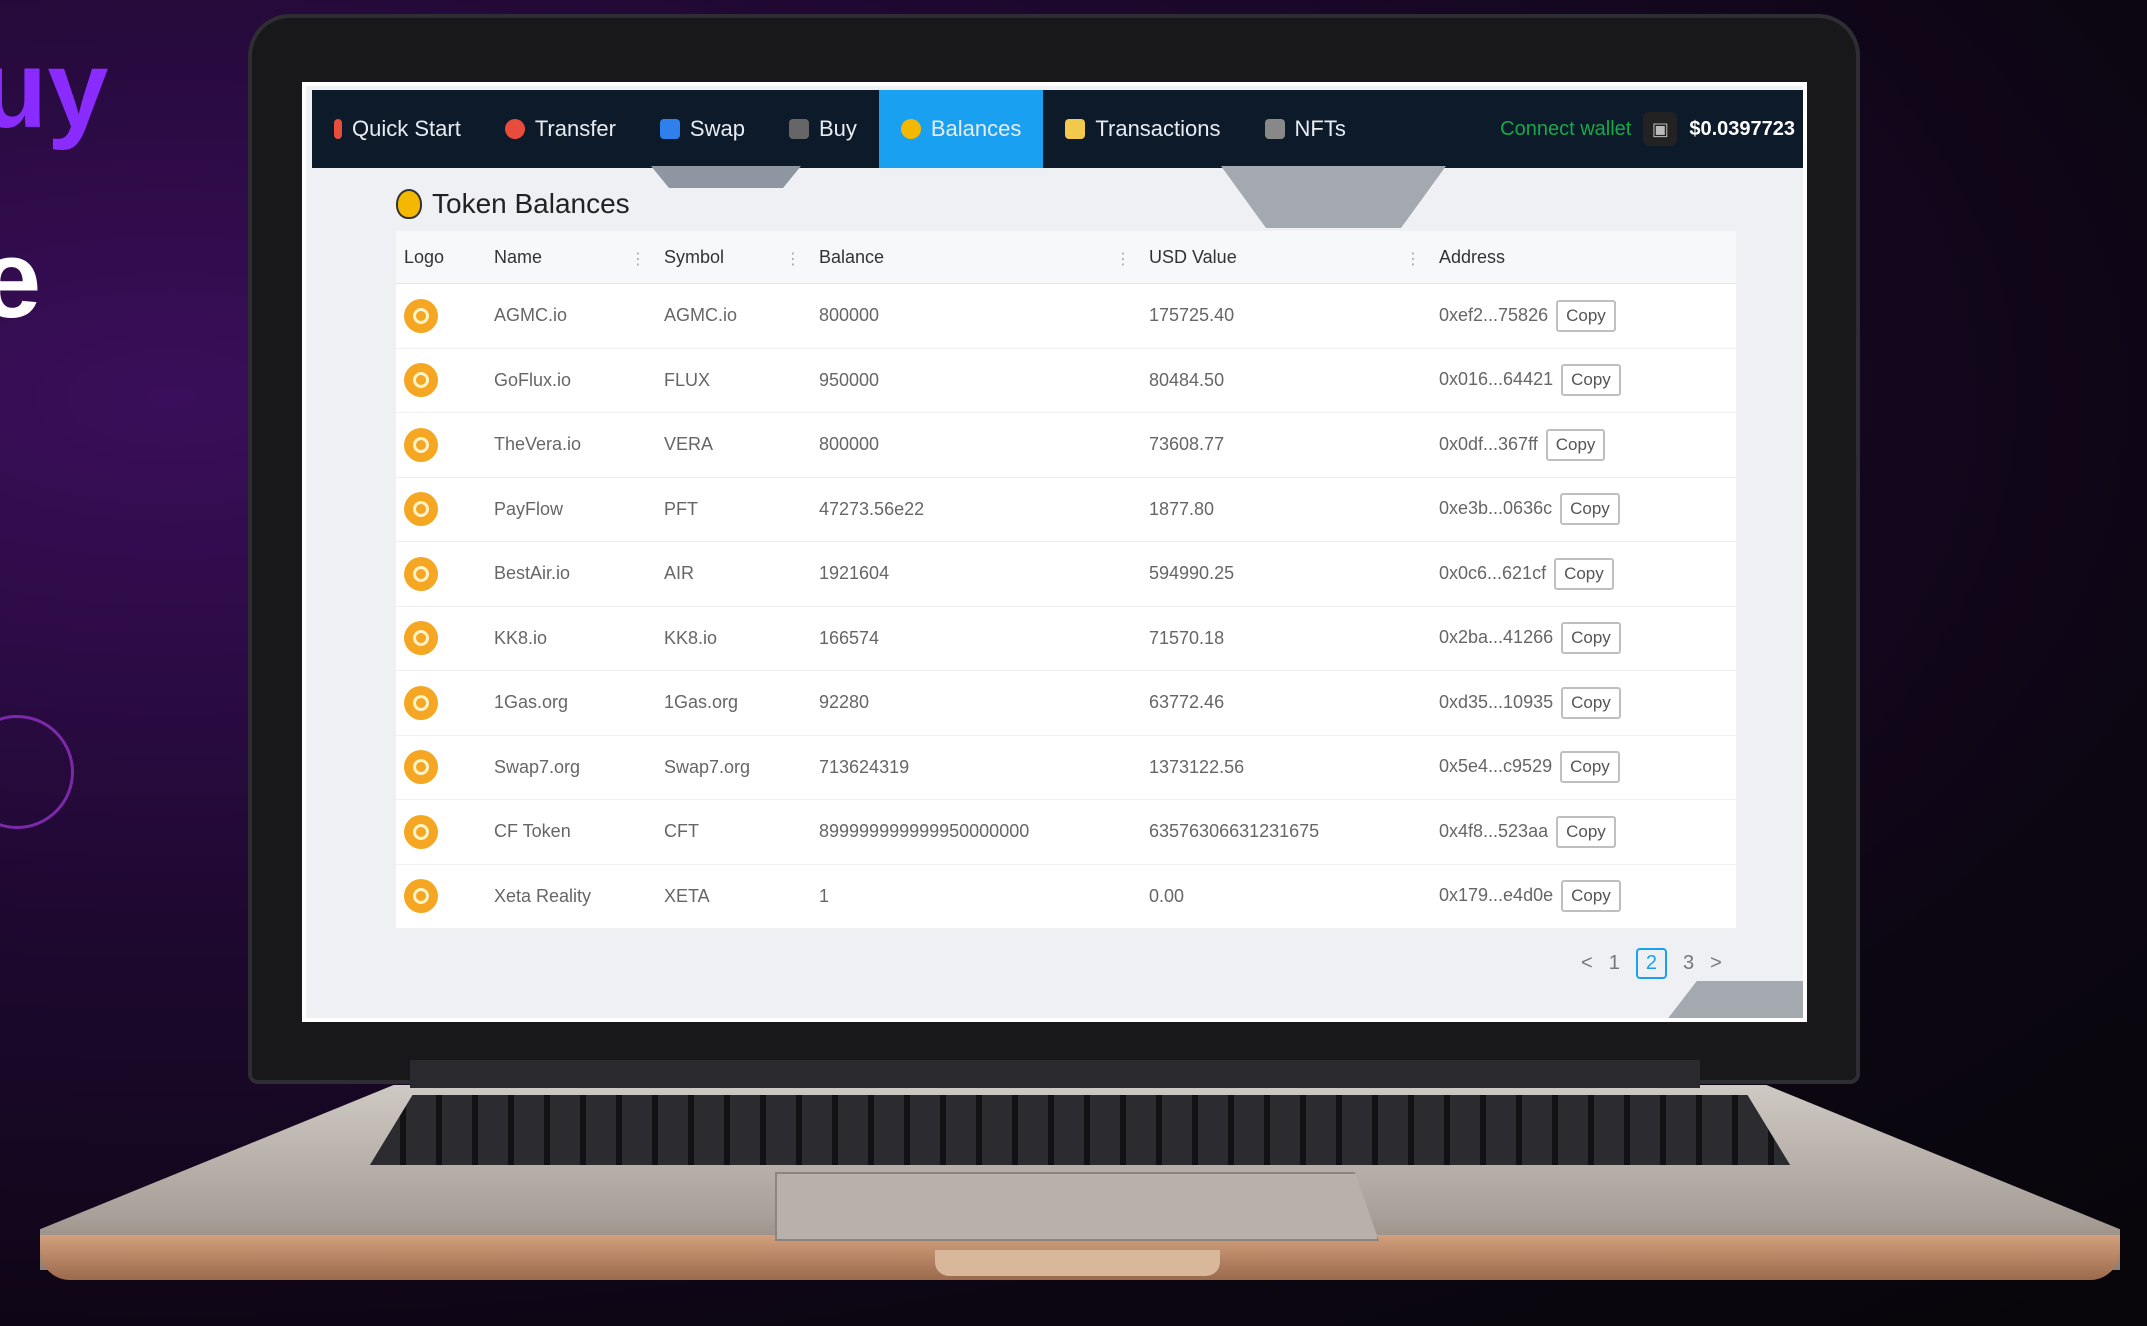 The width and height of the screenshot is (2147, 1326). What do you see at coordinates (1742, 128) in the screenshot?
I see `token-price: $0.0397723` at bounding box center [1742, 128].